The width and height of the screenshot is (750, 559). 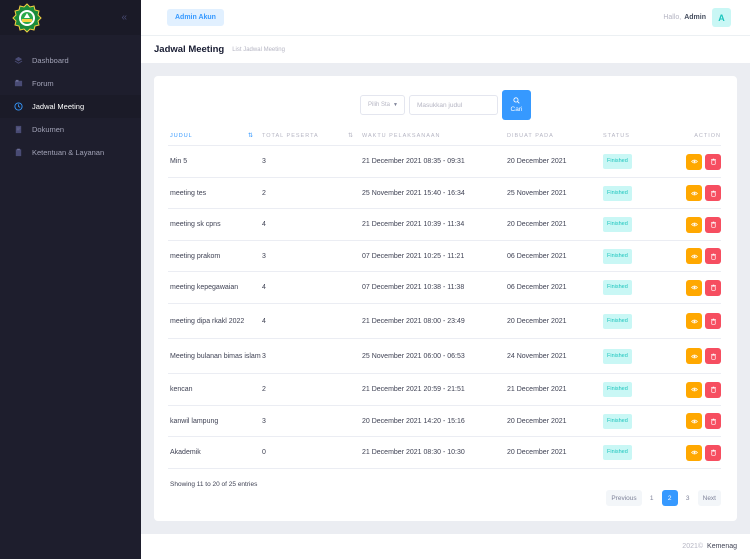 What do you see at coordinates (18, 106) in the screenshot?
I see `clock-icon` at bounding box center [18, 106].